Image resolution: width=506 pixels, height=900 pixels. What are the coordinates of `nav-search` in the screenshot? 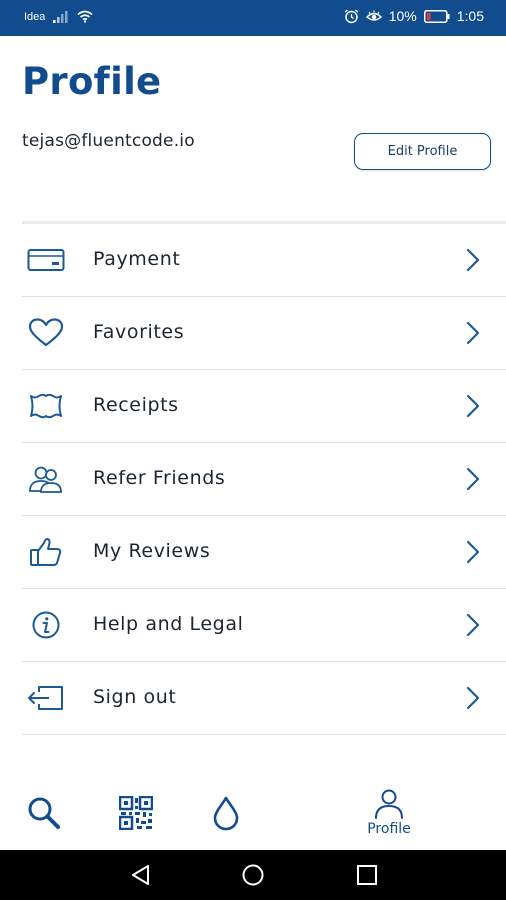 It's located at (44, 813).